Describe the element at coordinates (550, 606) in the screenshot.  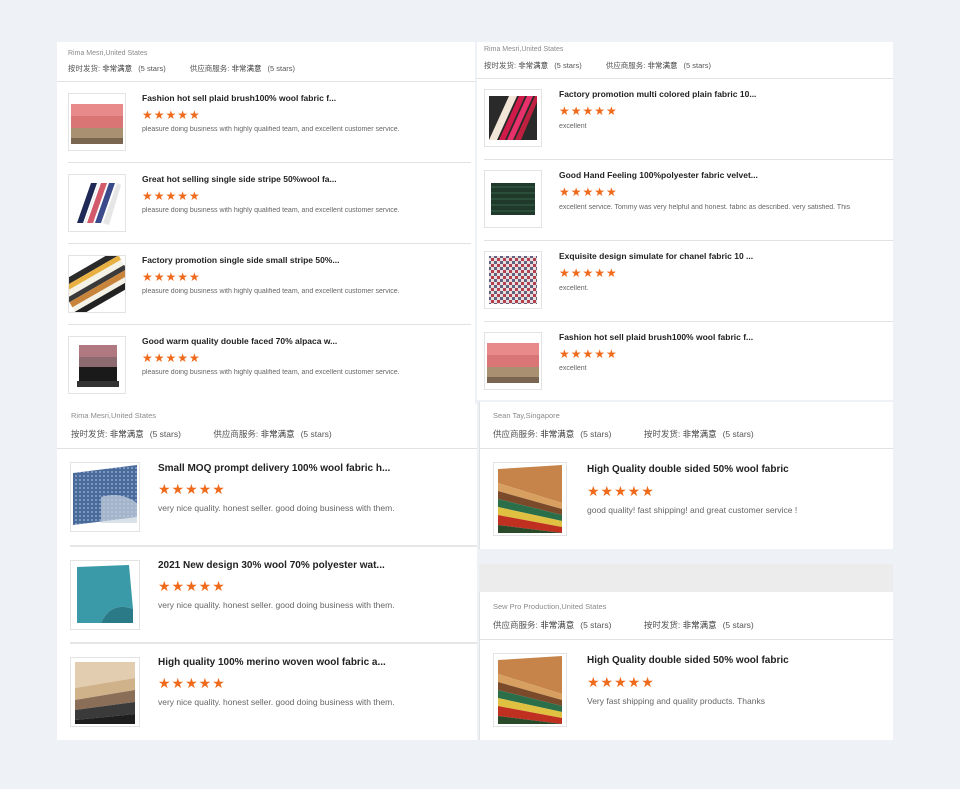
I see `reviewer-name: Sew Pro Production,United States` at that location.